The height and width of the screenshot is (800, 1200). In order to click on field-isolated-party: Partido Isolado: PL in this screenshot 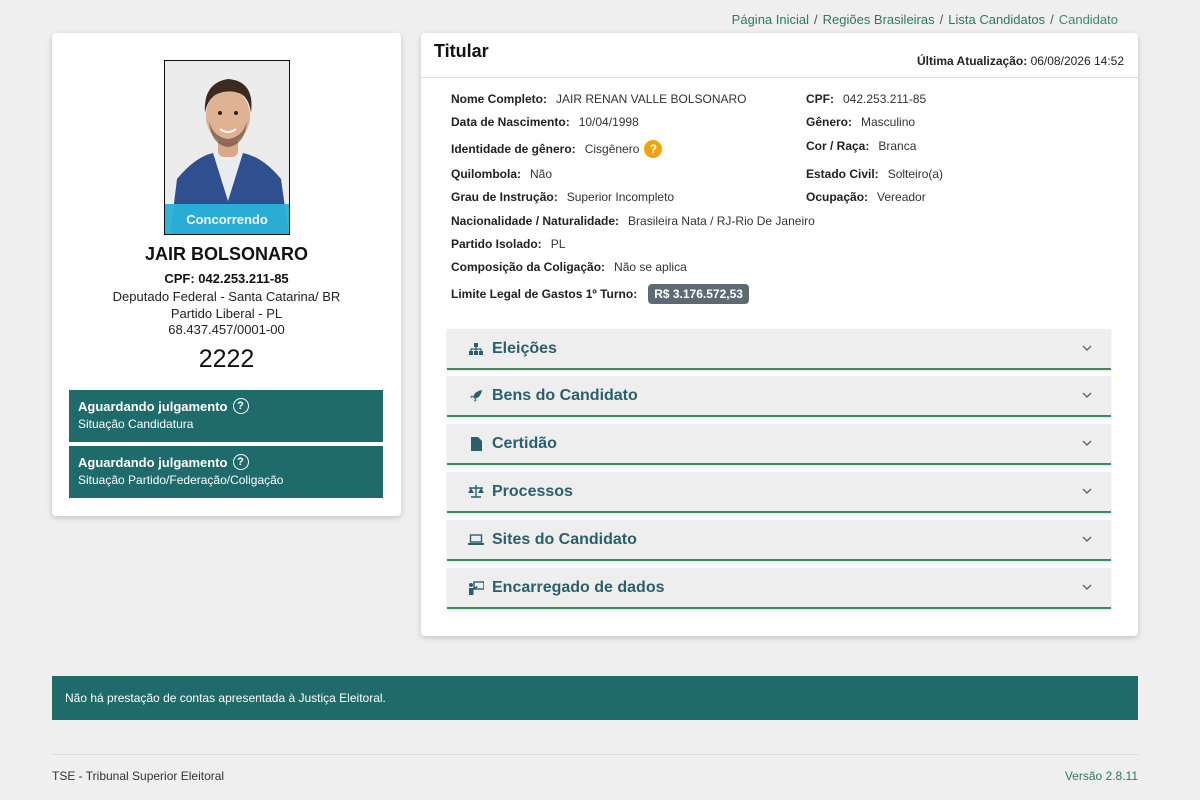, I will do `click(508, 244)`.